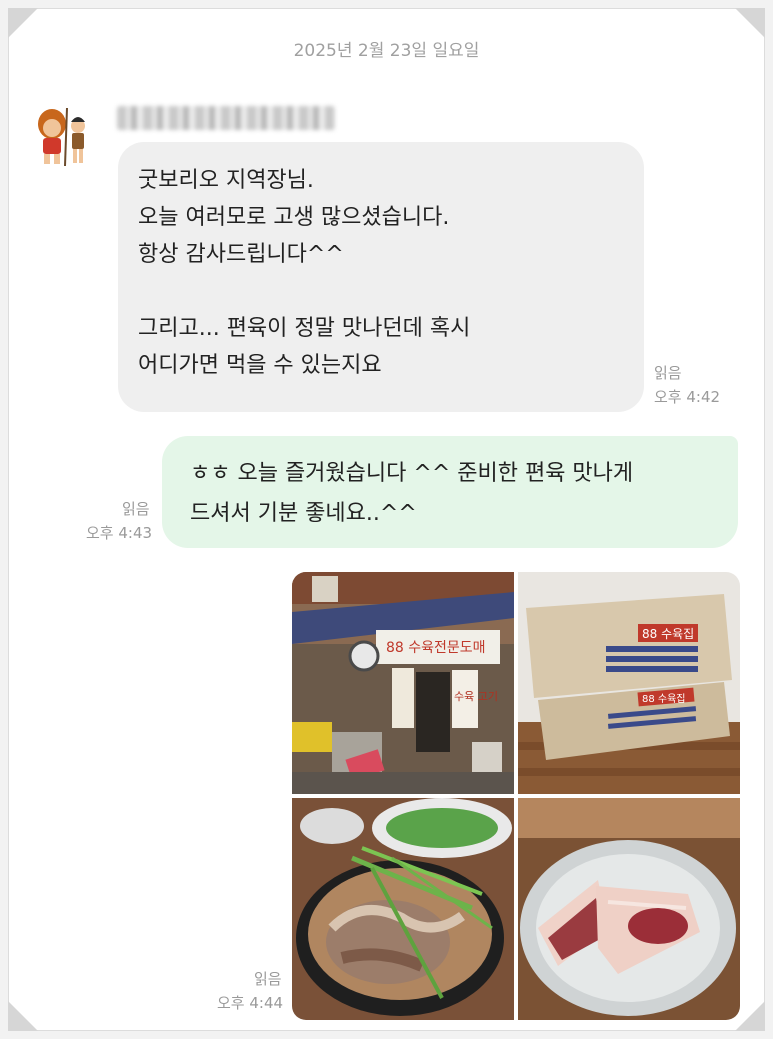  I want to click on avatar, so click(64, 135).